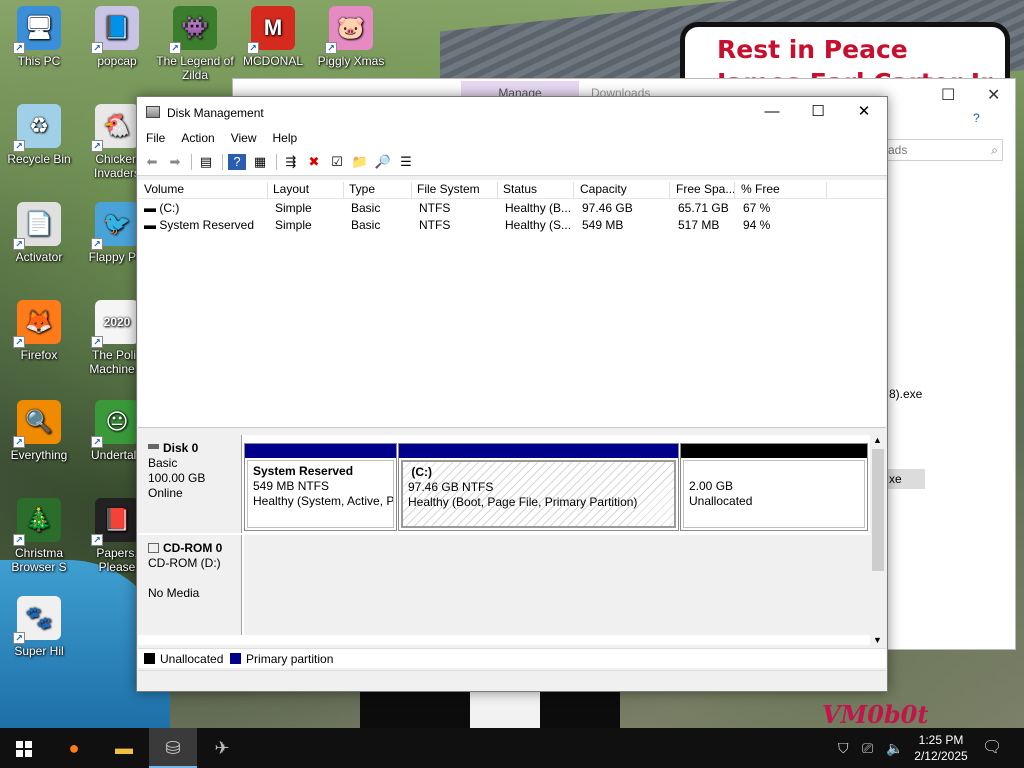 The height and width of the screenshot is (768, 1024). Describe the element at coordinates (757, 225) in the screenshot. I see `table-cell-pct: 94 %` at that location.